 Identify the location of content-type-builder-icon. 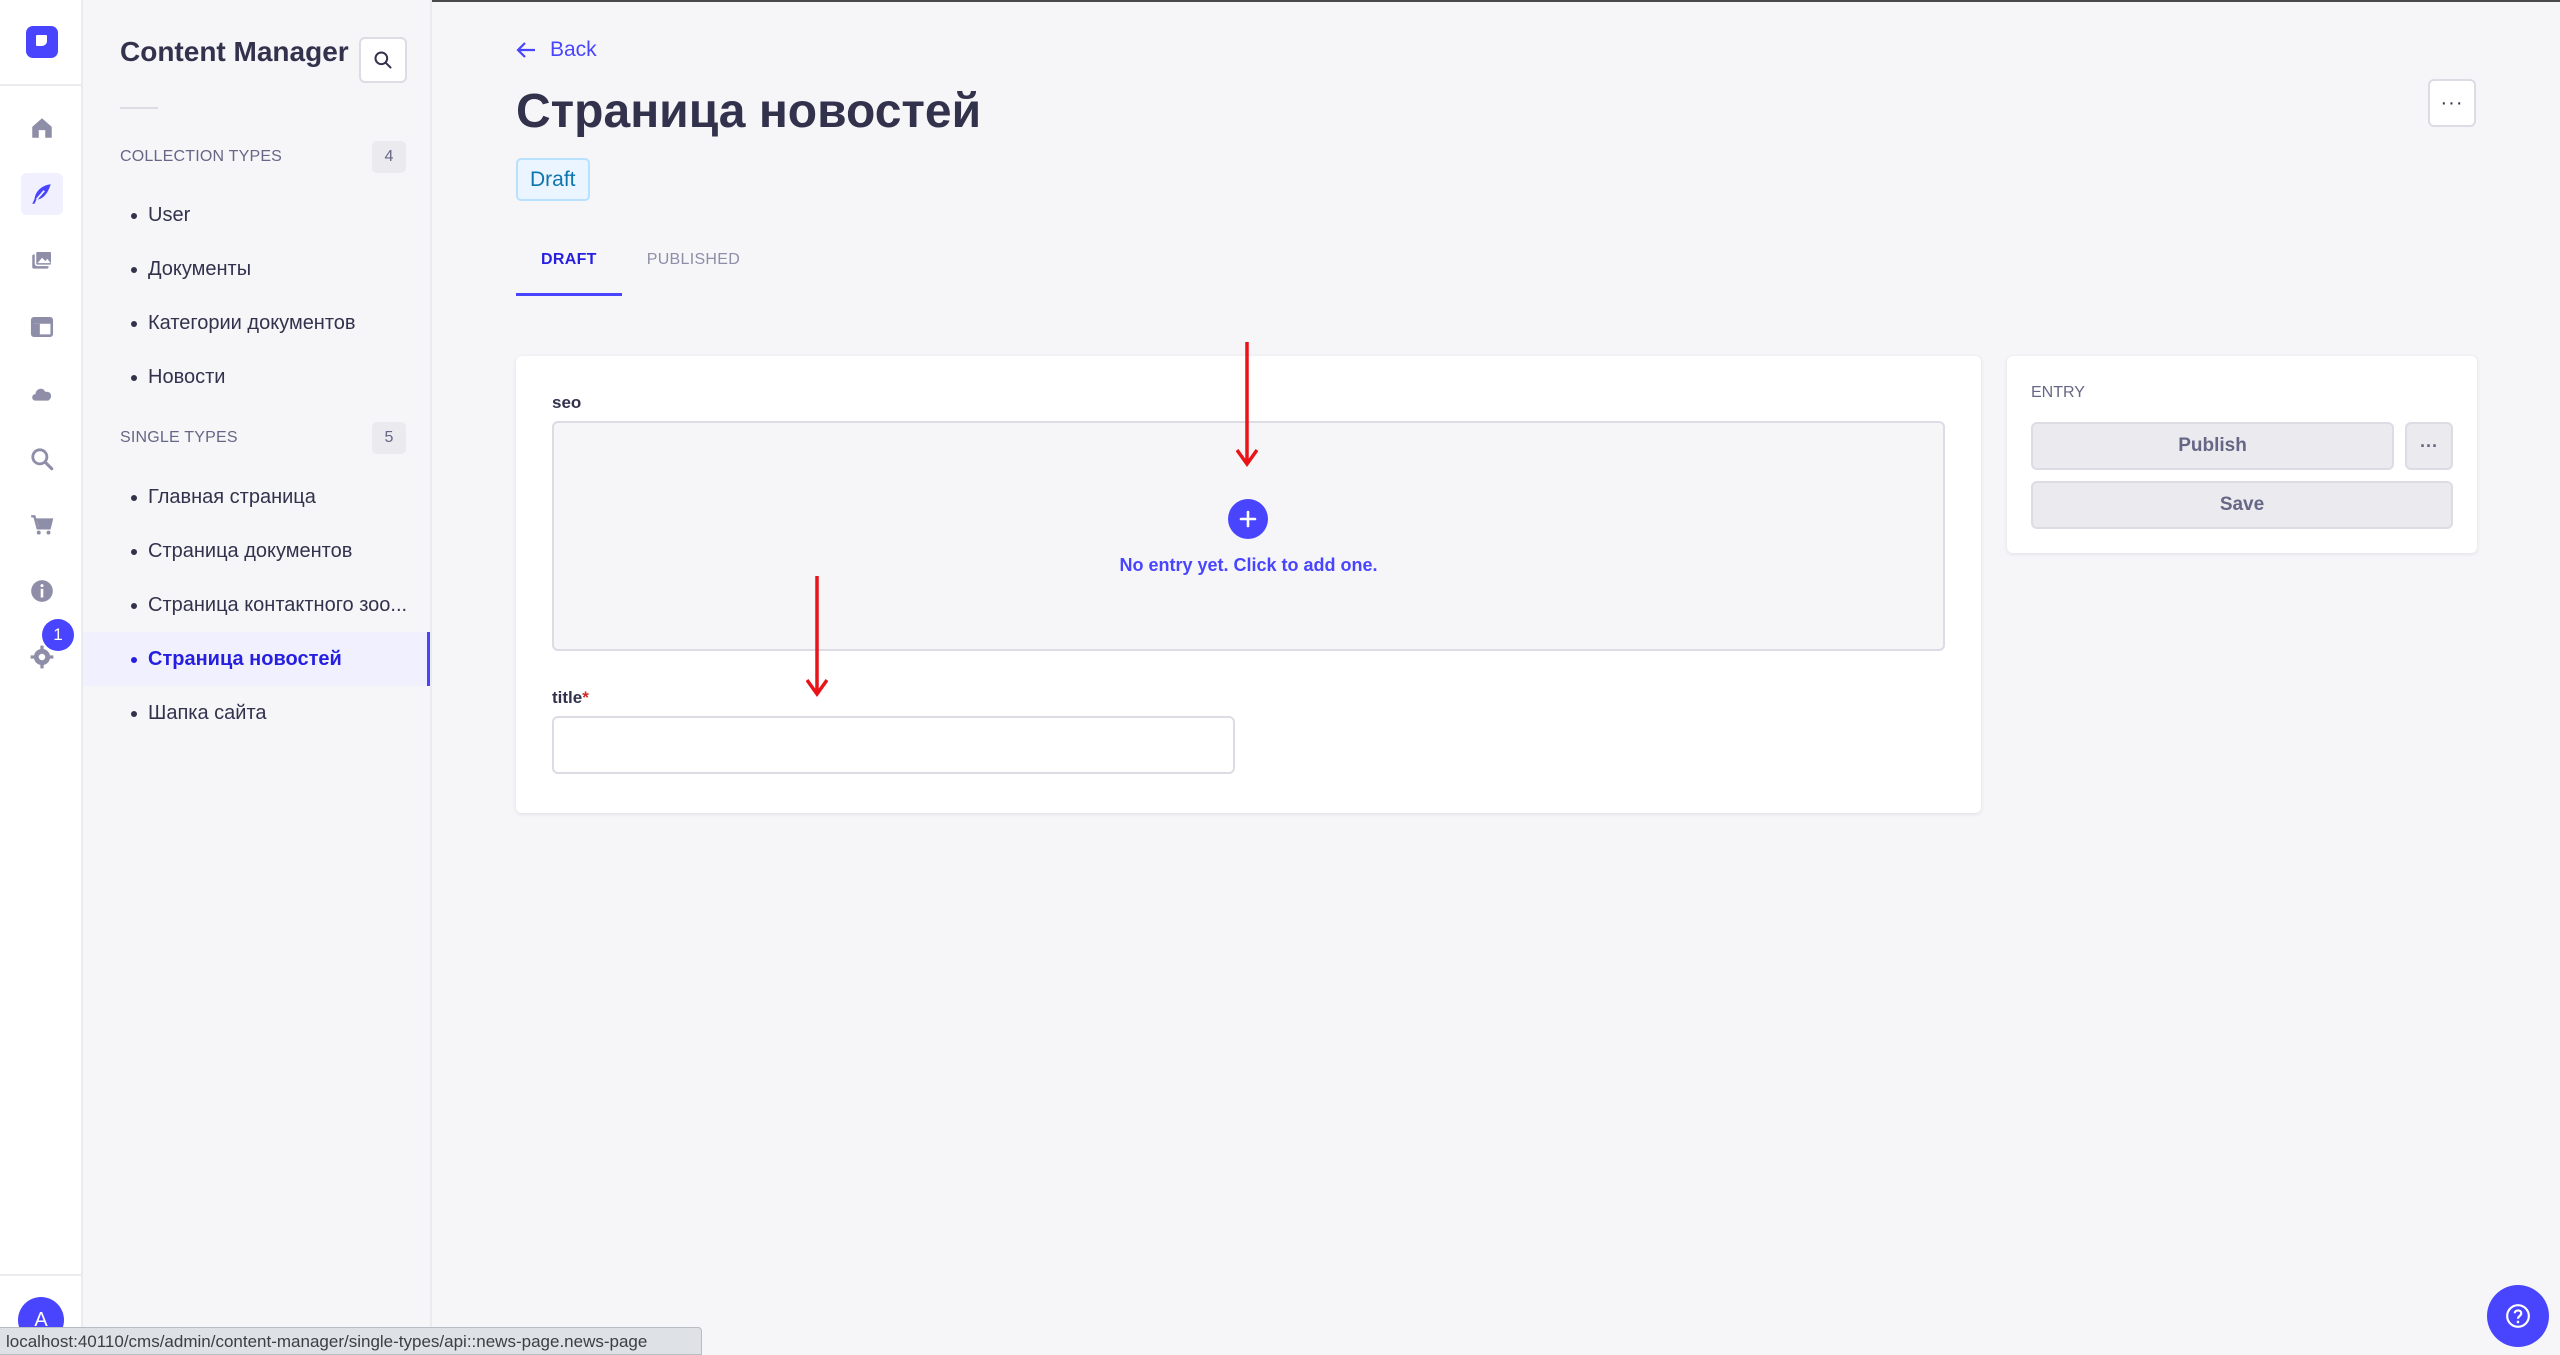
(42, 327).